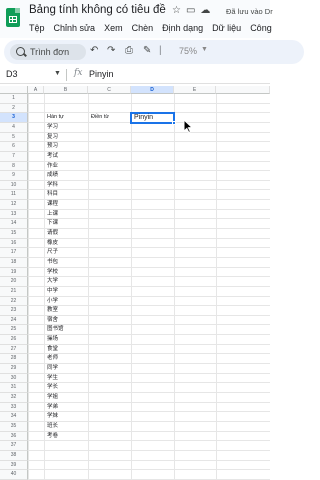 The height and width of the screenshot is (480, 320). I want to click on cell-b-value: 预习, so click(51, 147).